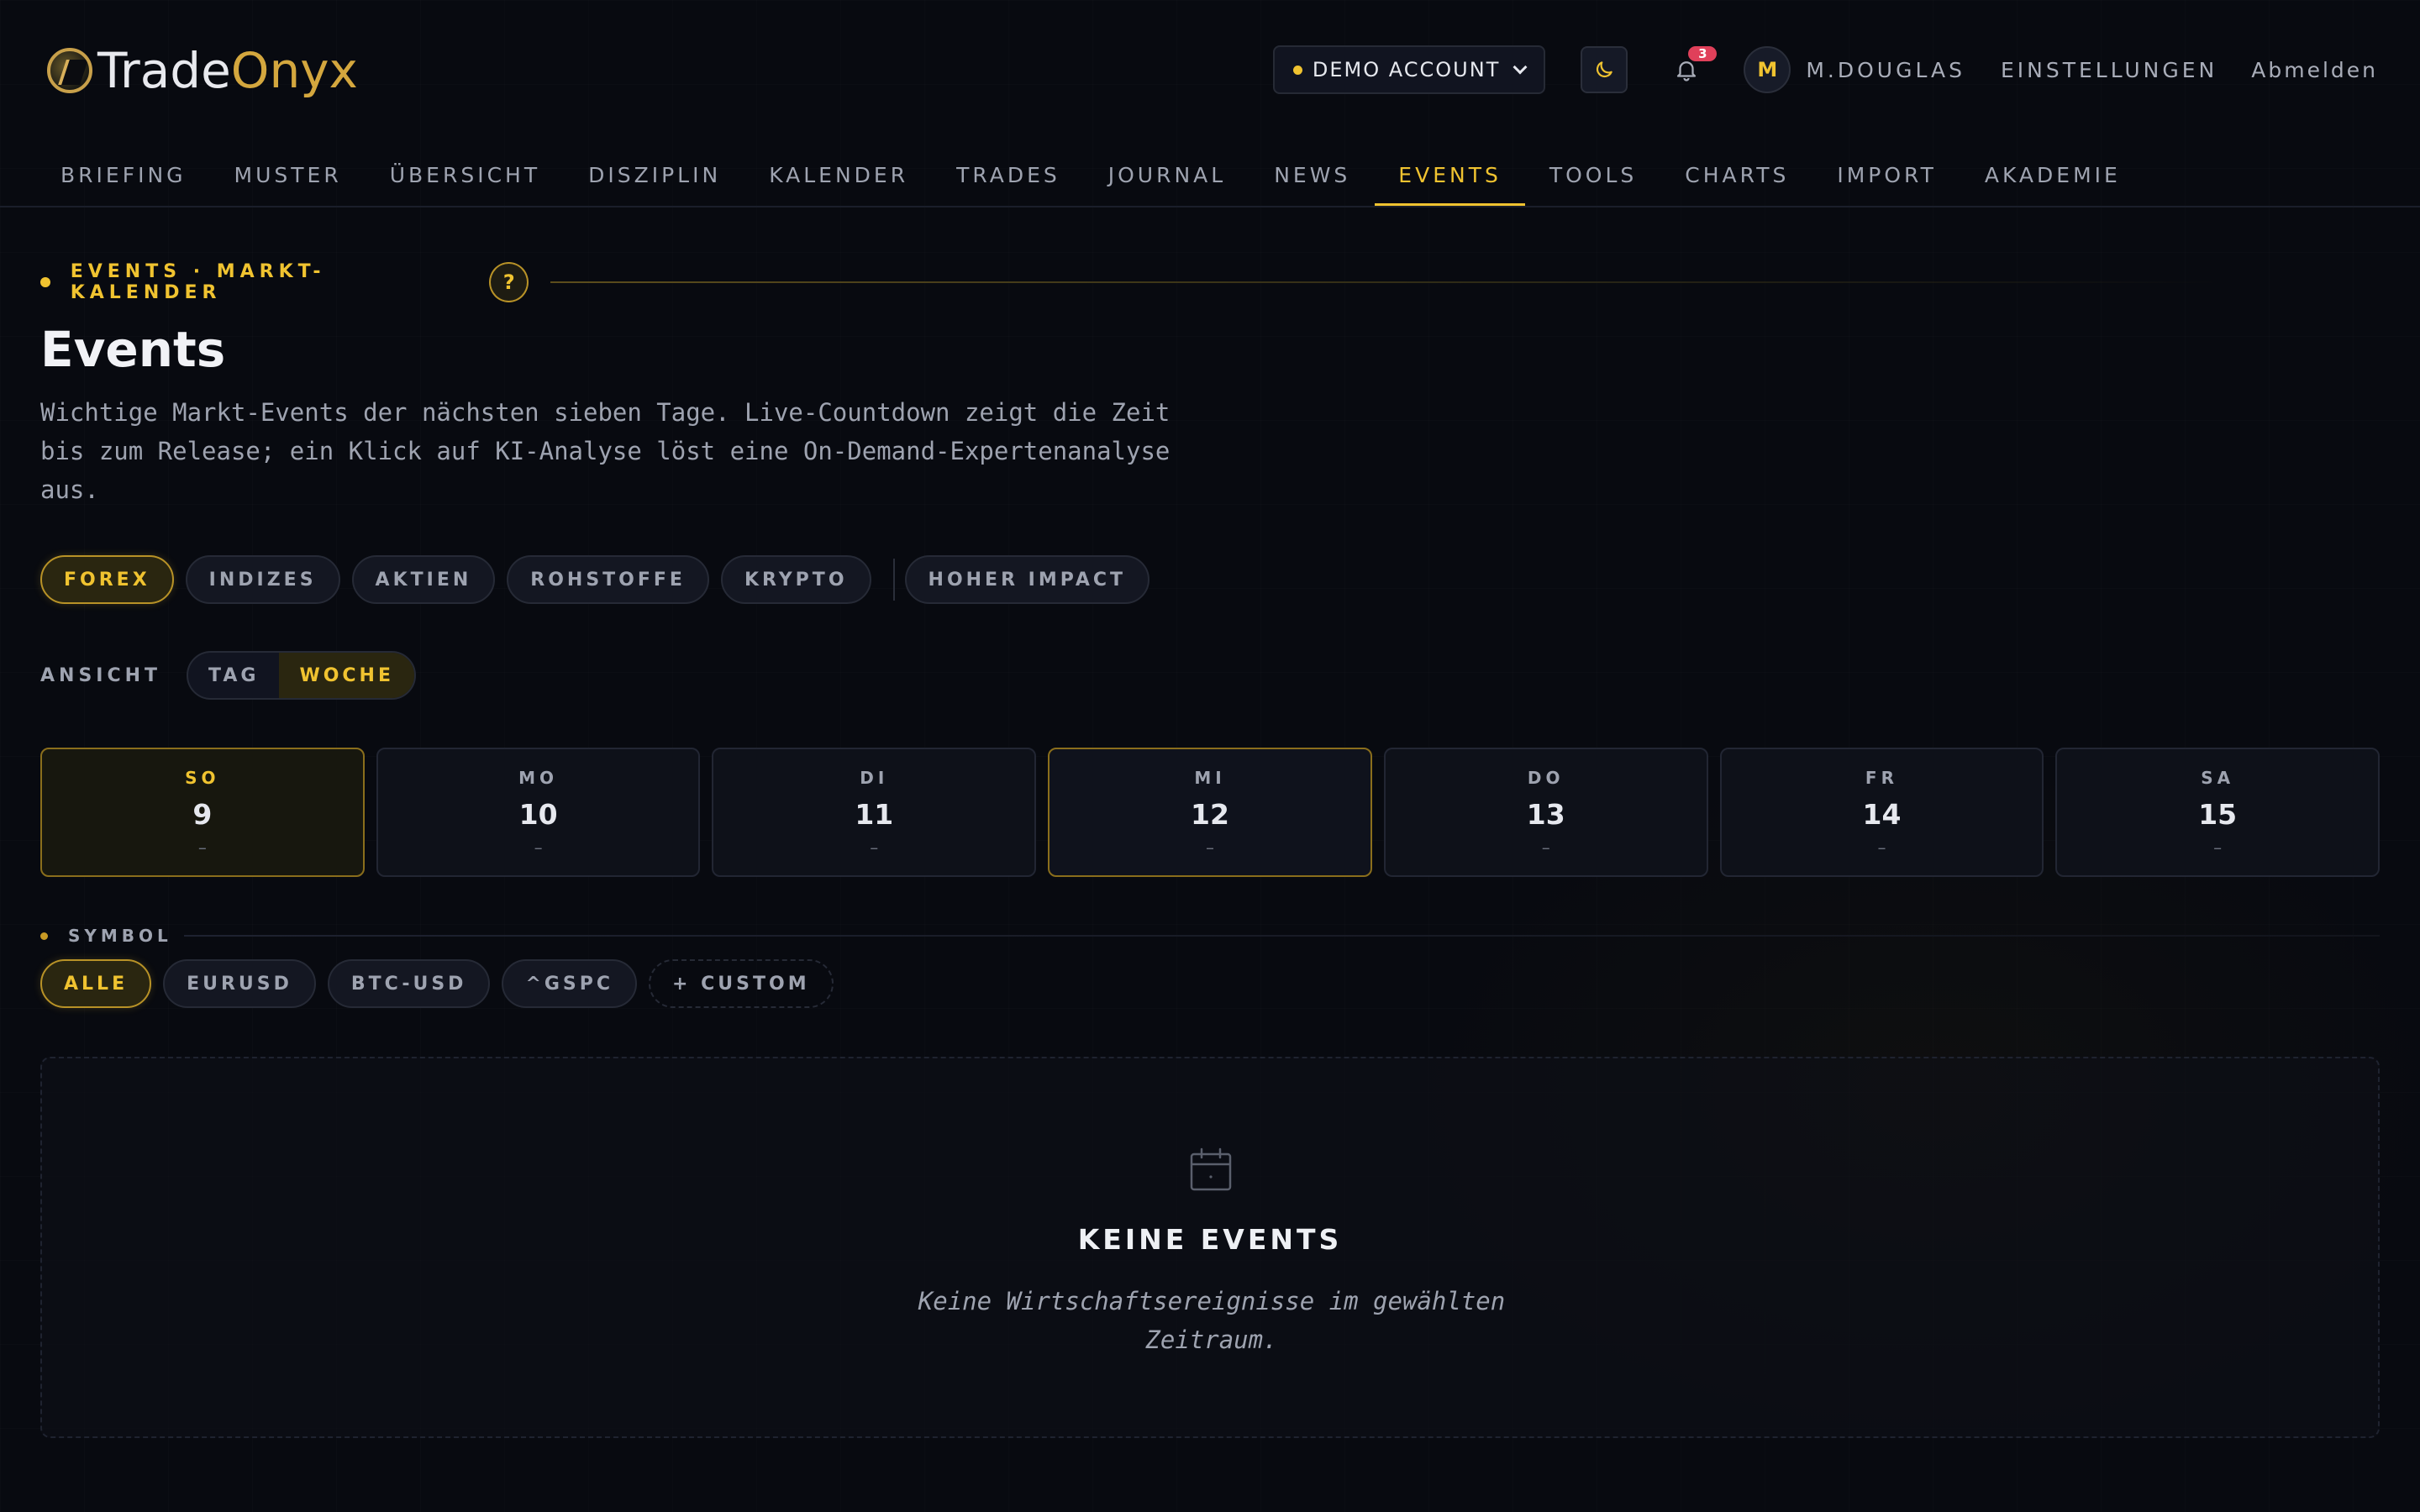  What do you see at coordinates (288, 175) in the screenshot?
I see `nav-tab-muster: MUSTER` at bounding box center [288, 175].